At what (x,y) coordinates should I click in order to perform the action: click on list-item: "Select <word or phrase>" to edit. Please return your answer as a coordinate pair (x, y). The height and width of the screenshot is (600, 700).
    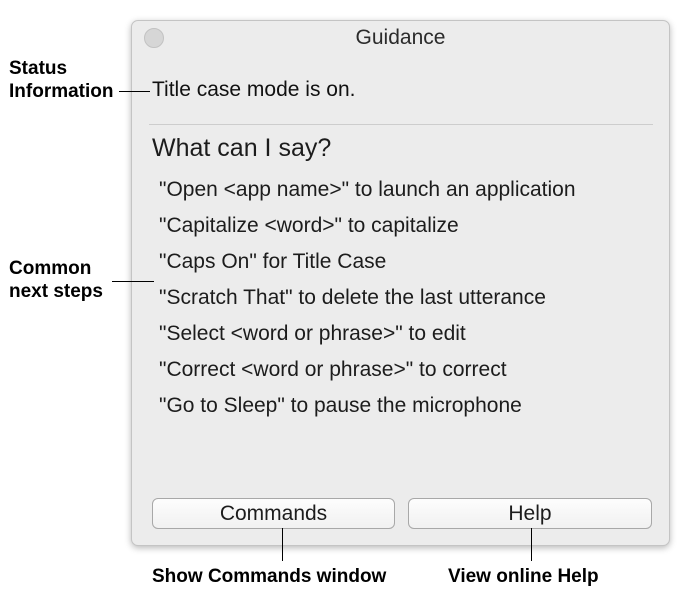
    Looking at the image, I should click on (312, 333).